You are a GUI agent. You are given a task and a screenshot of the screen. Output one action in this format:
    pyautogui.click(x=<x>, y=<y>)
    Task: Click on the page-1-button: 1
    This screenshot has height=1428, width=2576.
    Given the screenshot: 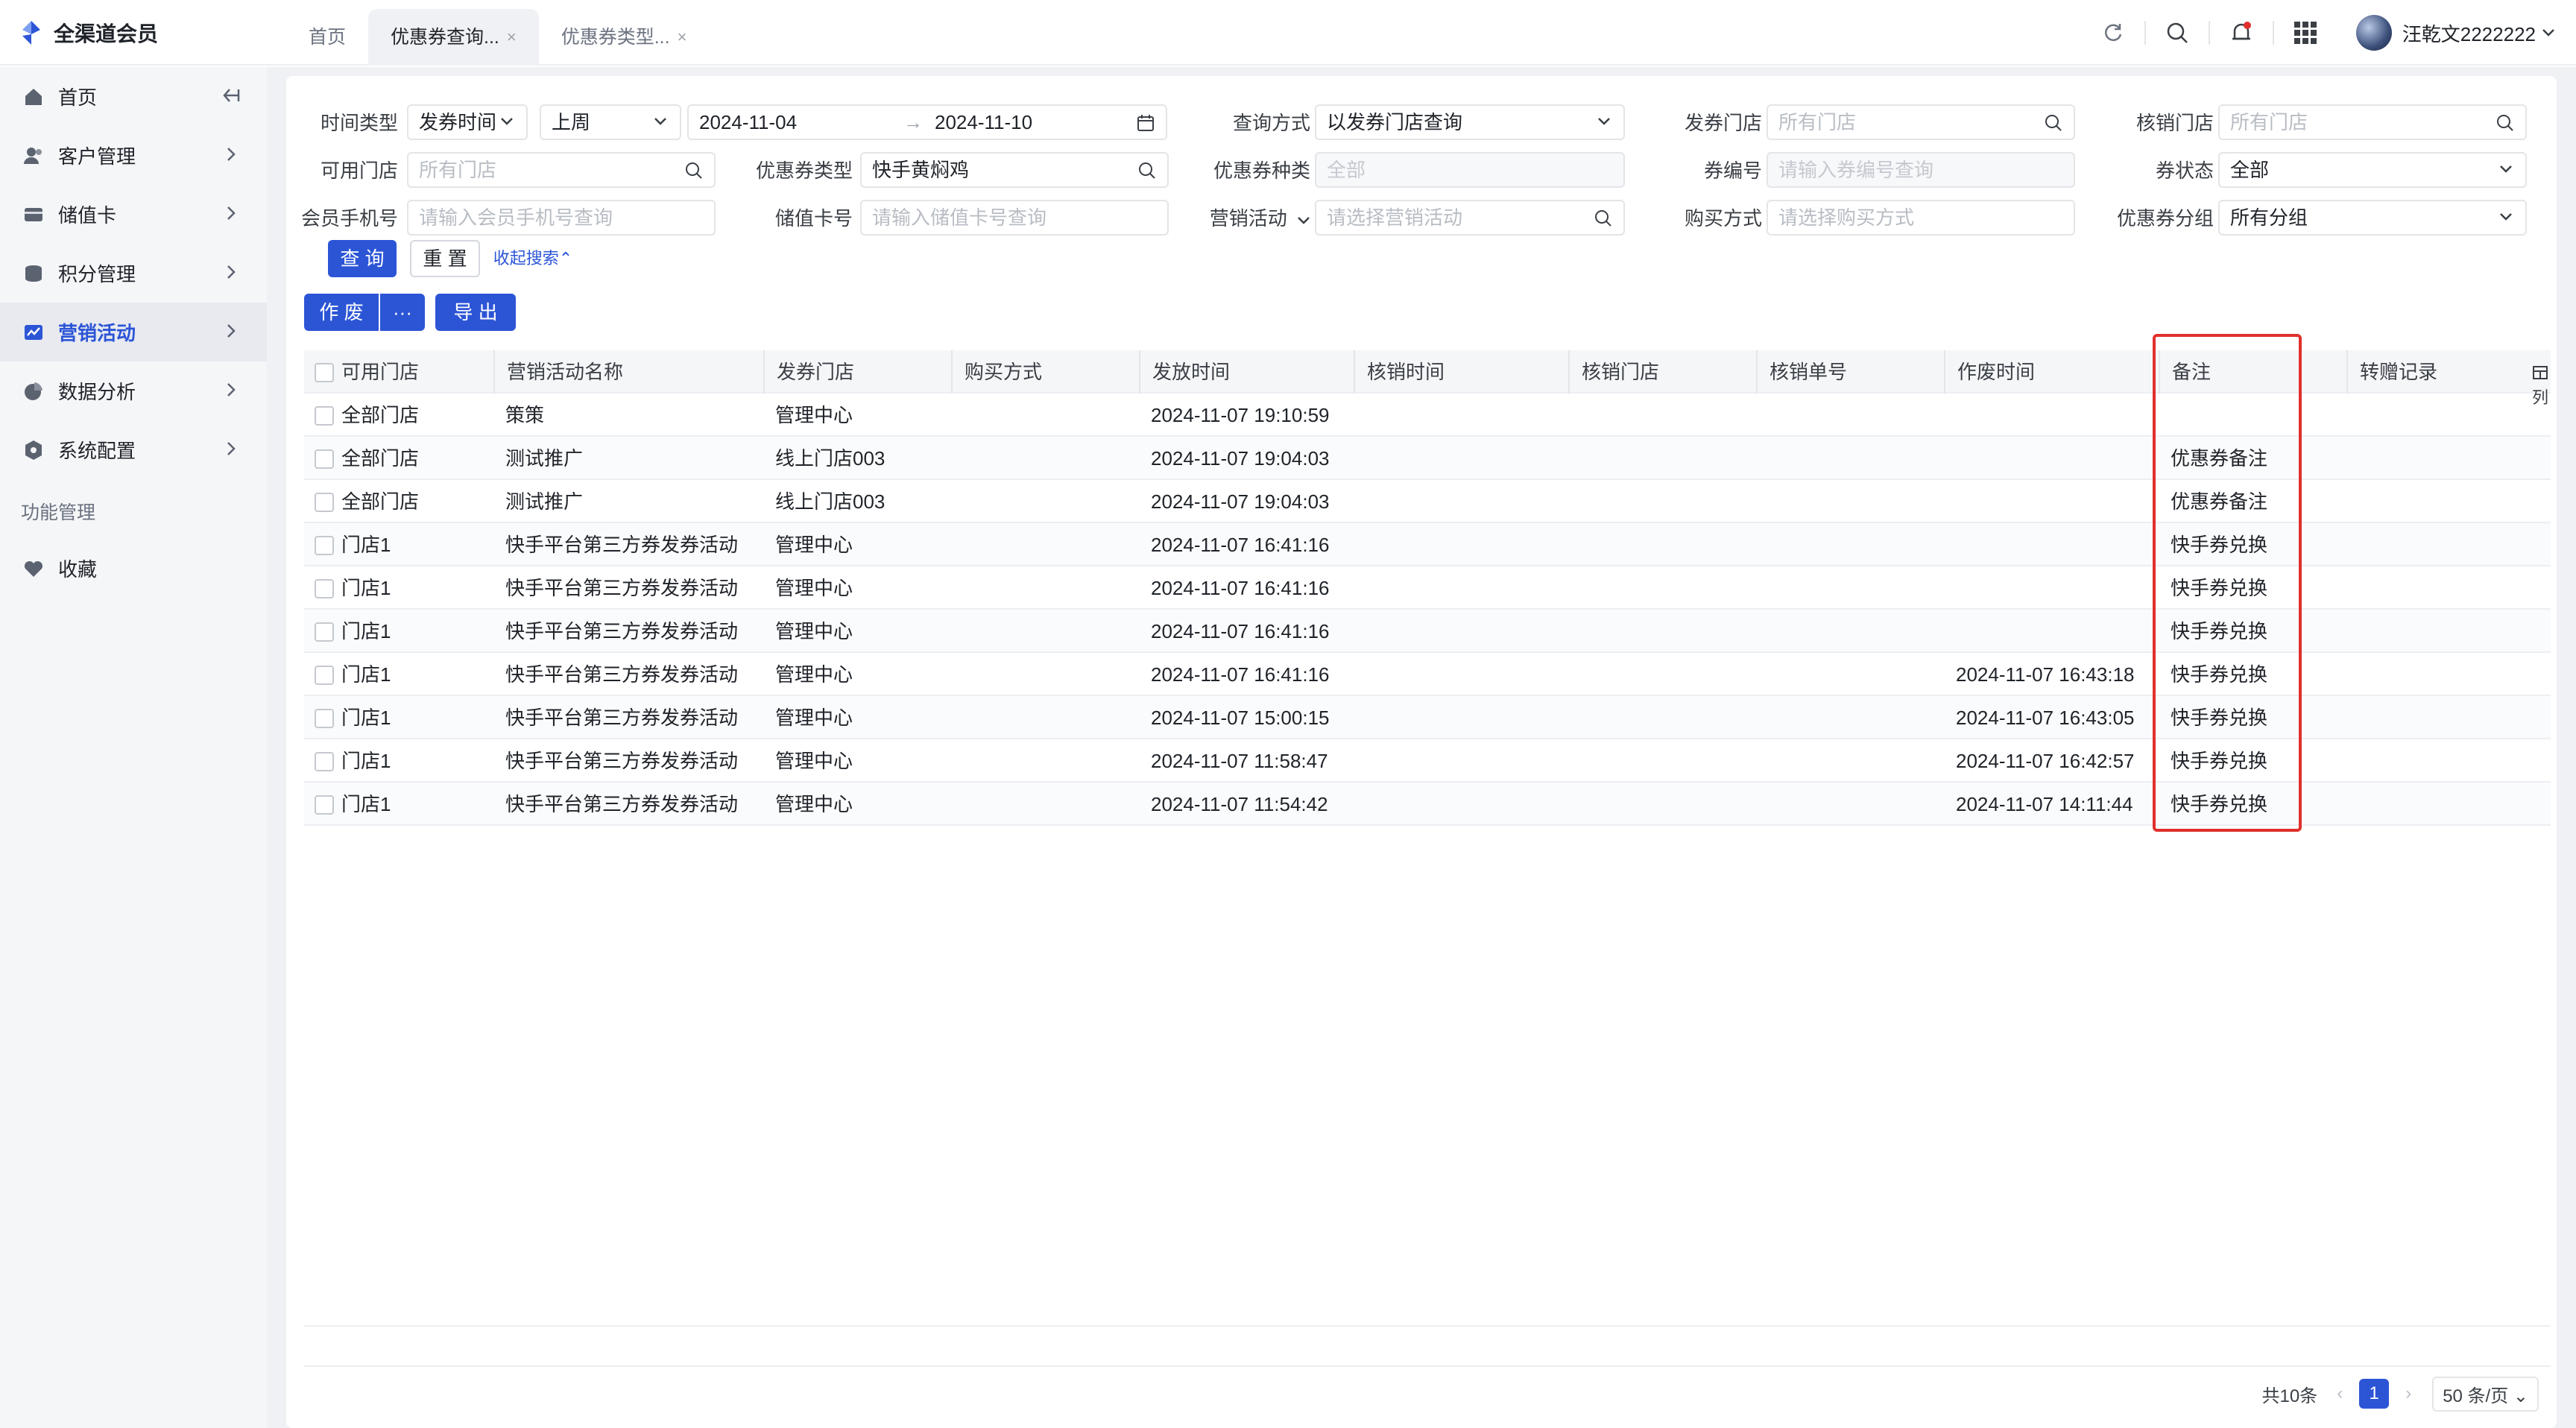 What is the action you would take?
    pyautogui.click(x=2374, y=1394)
    